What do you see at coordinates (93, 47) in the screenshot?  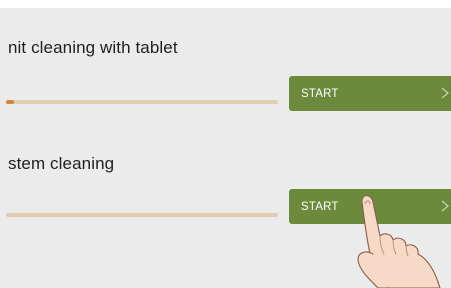 I see `program-title-unit-cleaning: nit cleaning with tablet` at bounding box center [93, 47].